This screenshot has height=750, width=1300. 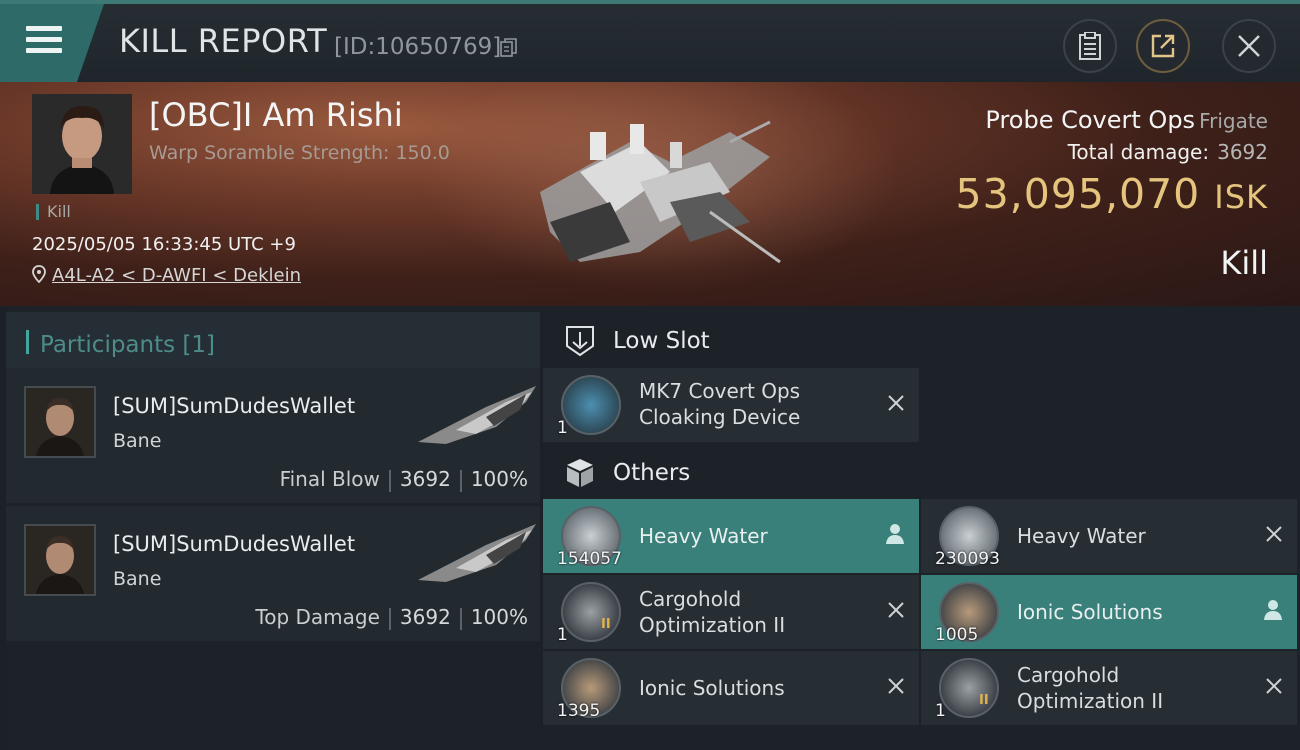 I want to click on cargo-item: 1005 Ionic Solutions, so click(x=1109, y=612).